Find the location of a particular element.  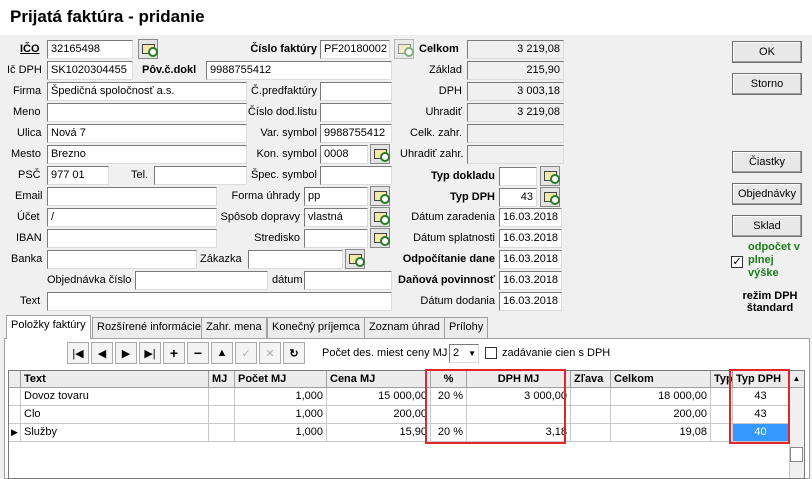

cell-celkom: 19,08 is located at coordinates (661, 433).